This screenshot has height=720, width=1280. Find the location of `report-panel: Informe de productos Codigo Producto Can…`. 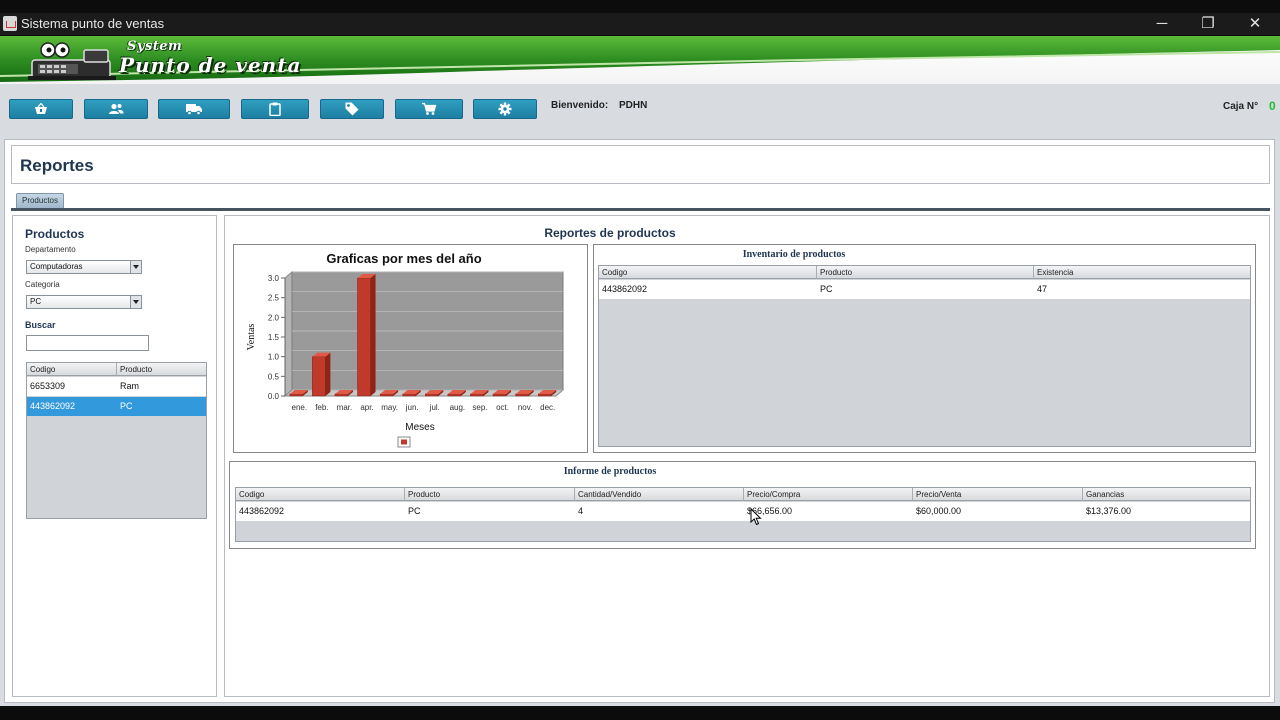

report-panel: Informe de productos Codigo Producto Can… is located at coordinates (742, 505).